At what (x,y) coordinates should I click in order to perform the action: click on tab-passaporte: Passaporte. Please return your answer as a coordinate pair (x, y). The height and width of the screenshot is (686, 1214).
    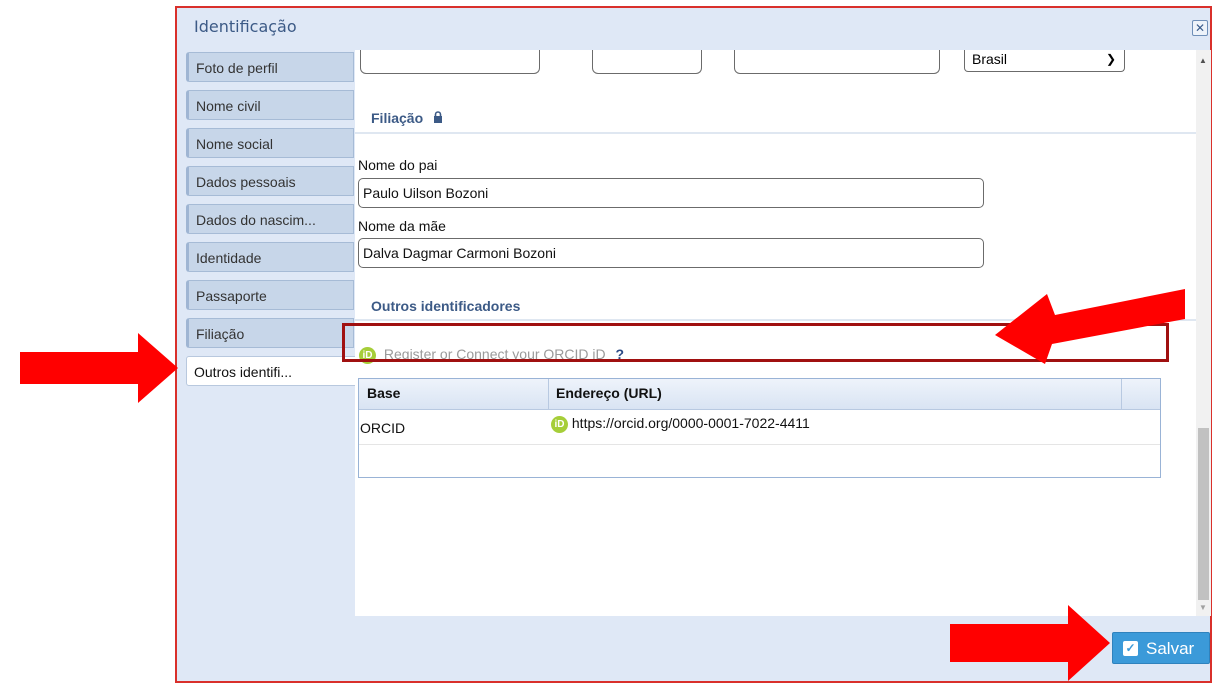
    Looking at the image, I should click on (270, 295).